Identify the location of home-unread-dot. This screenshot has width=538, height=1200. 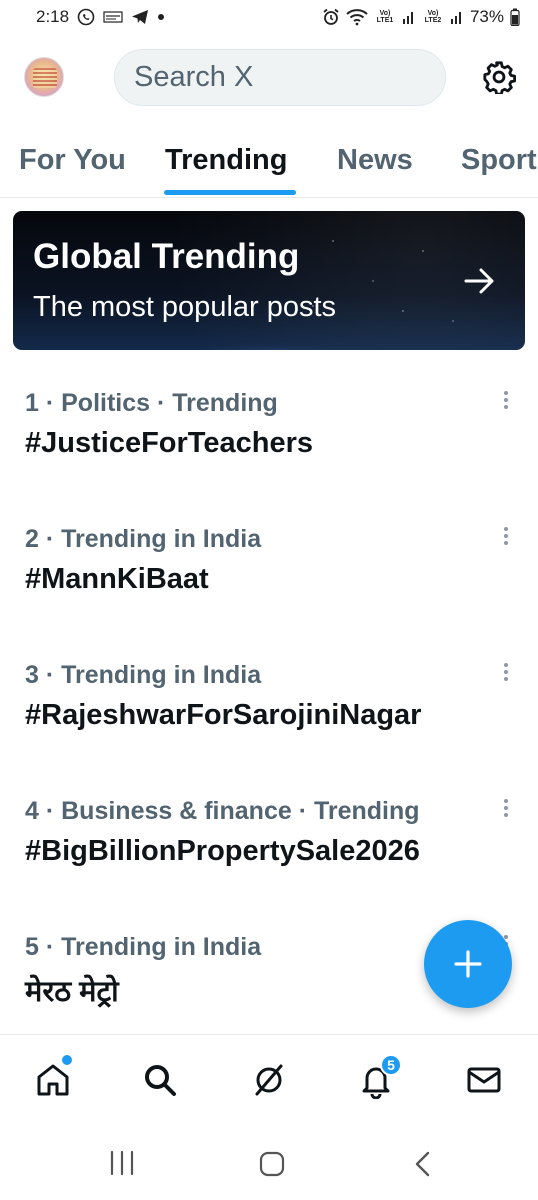
(67, 1060).